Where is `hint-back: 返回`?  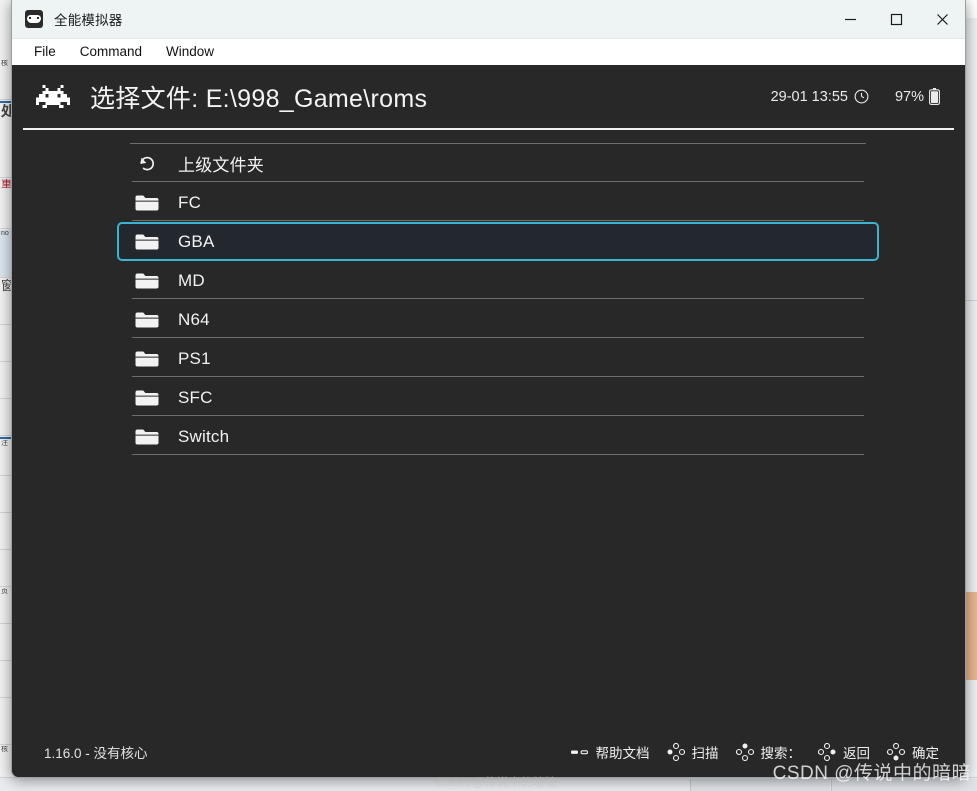 hint-back: 返回 is located at coordinates (844, 752).